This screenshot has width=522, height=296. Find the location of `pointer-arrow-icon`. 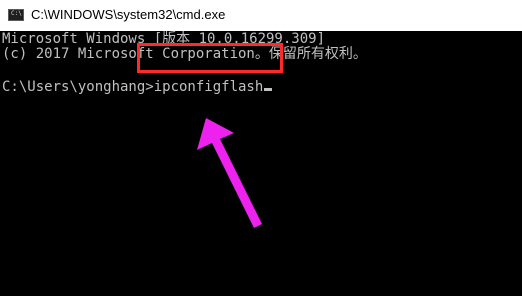

pointer-arrow-icon is located at coordinates (229, 173).